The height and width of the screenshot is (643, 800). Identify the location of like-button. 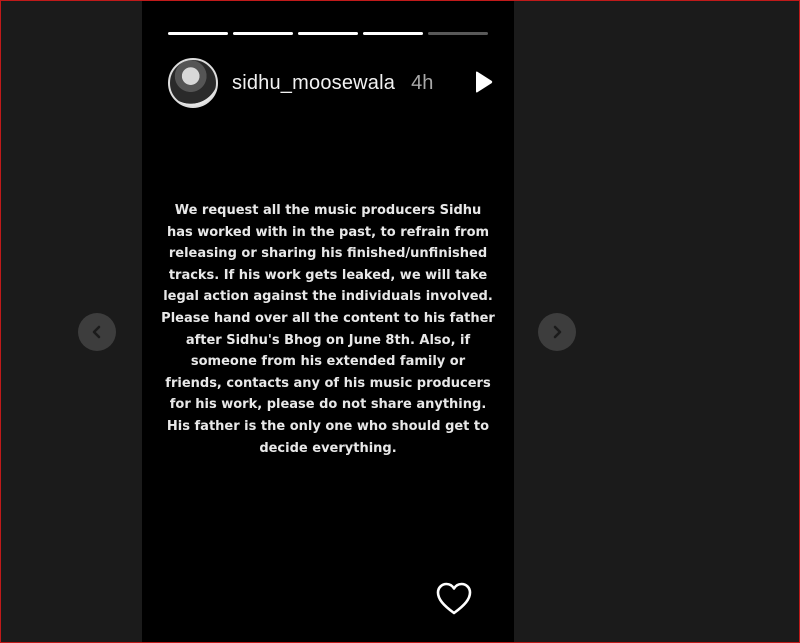
(454, 599).